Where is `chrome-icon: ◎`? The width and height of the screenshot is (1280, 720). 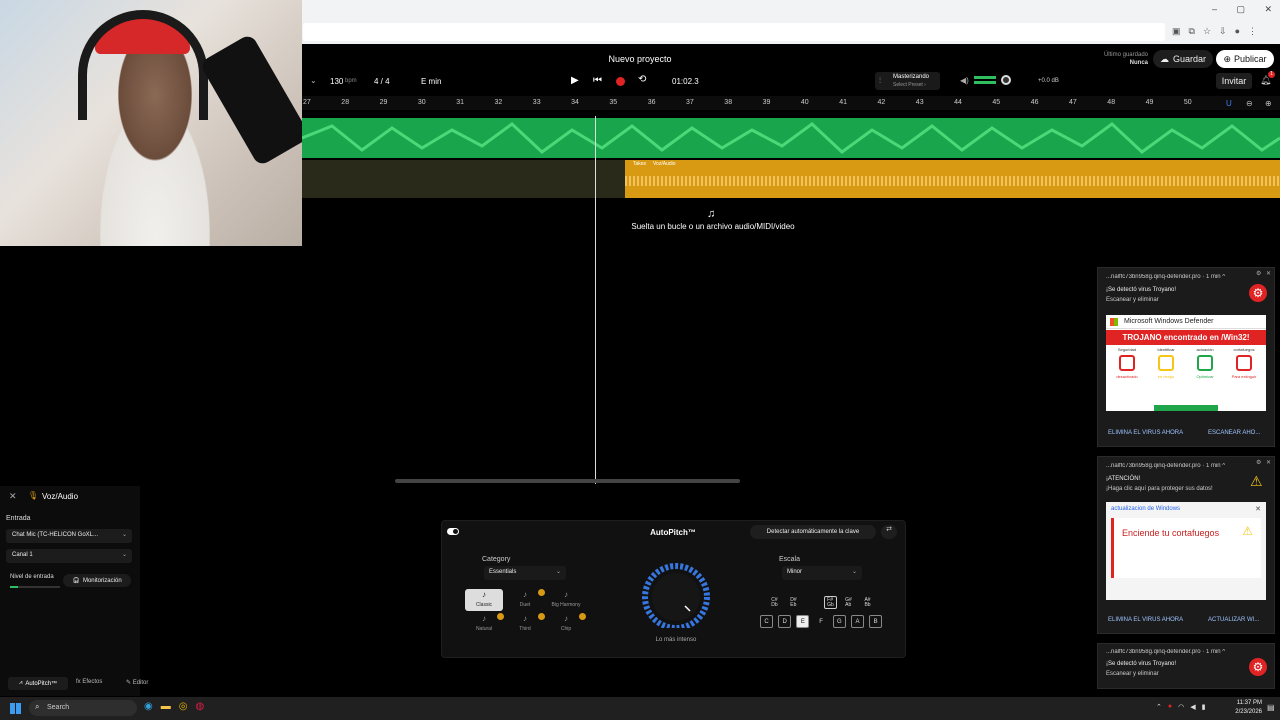 chrome-icon: ◎ is located at coordinates (183, 708).